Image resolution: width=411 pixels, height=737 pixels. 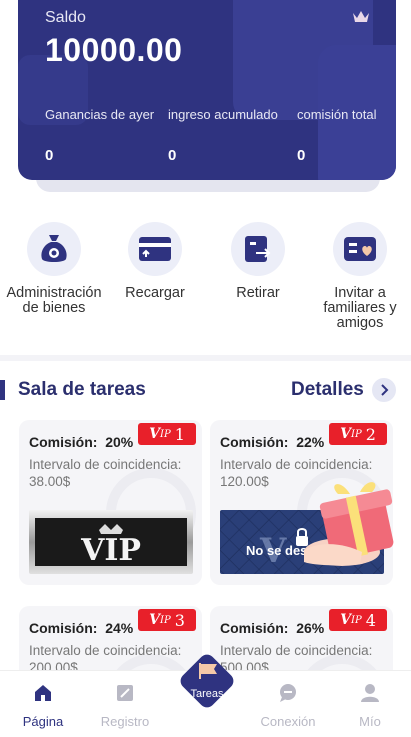 I want to click on invite-card-icon, so click(x=360, y=249).